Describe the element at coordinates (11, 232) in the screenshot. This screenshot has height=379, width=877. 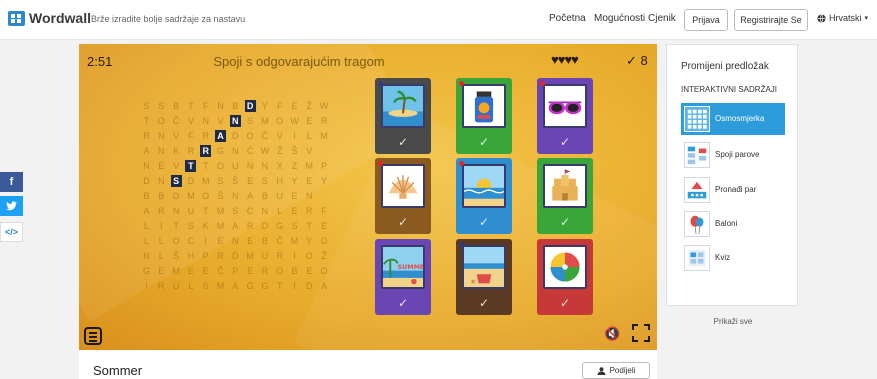
I see `embed-button: </>` at that location.